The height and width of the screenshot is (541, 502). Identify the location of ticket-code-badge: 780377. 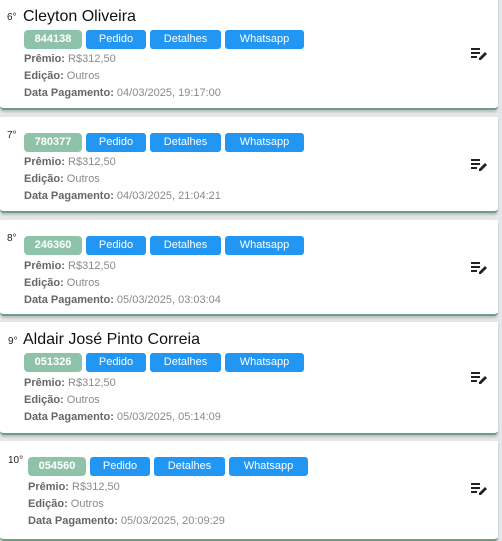
(53, 142).